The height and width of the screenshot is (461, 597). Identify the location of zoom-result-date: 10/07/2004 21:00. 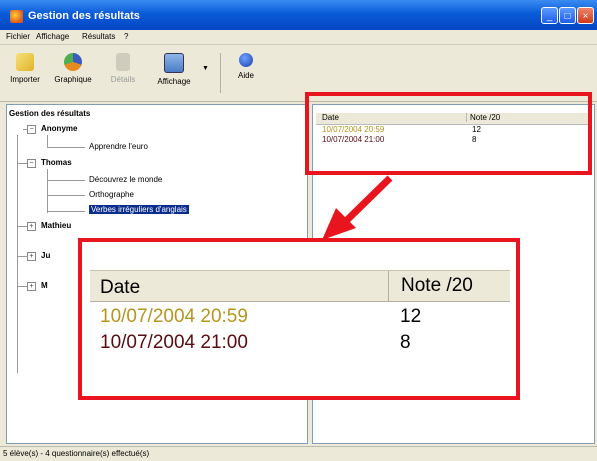
(174, 342).